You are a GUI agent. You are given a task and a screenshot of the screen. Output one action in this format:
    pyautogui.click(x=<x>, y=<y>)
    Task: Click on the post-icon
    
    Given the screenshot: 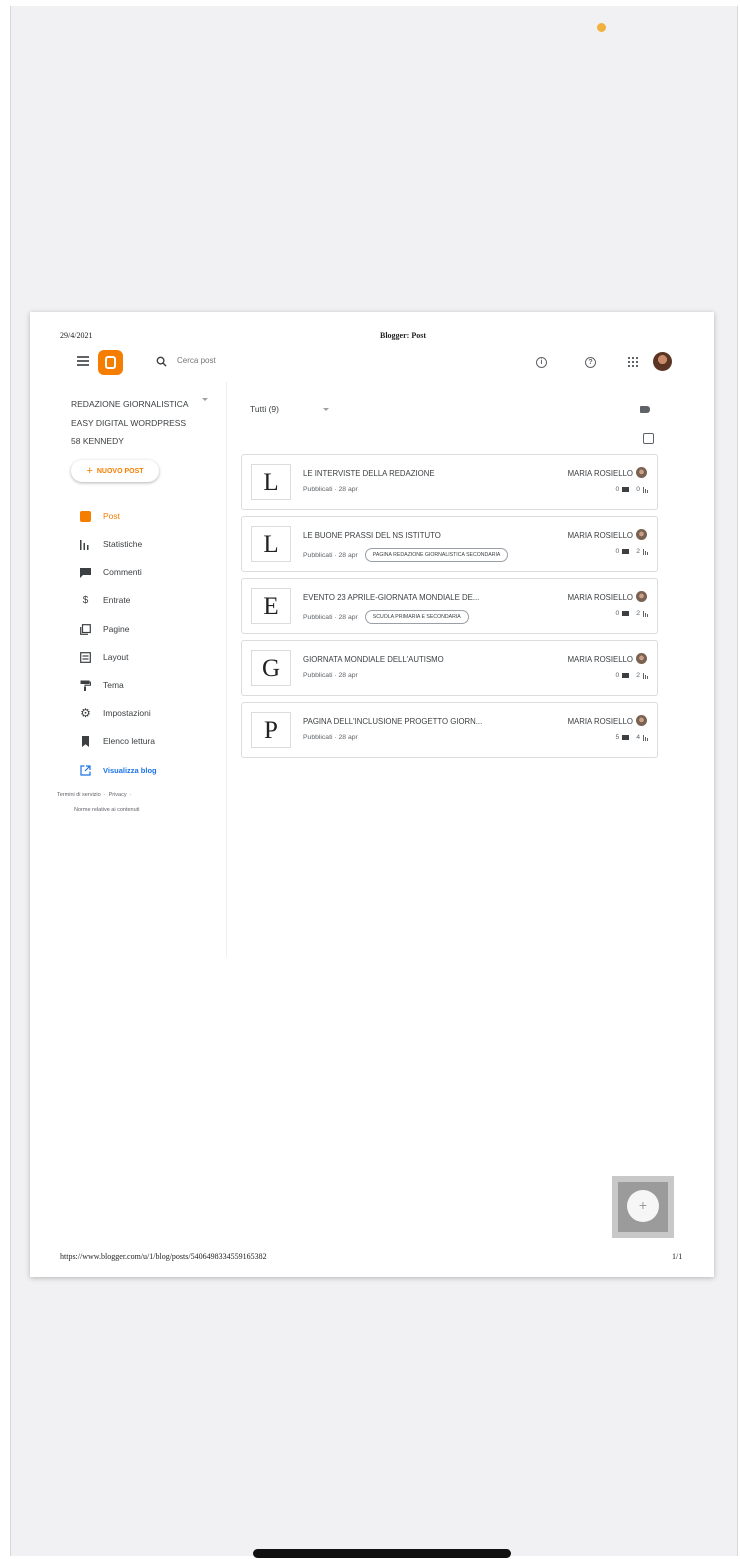 What is the action you would take?
    pyautogui.click(x=85, y=516)
    